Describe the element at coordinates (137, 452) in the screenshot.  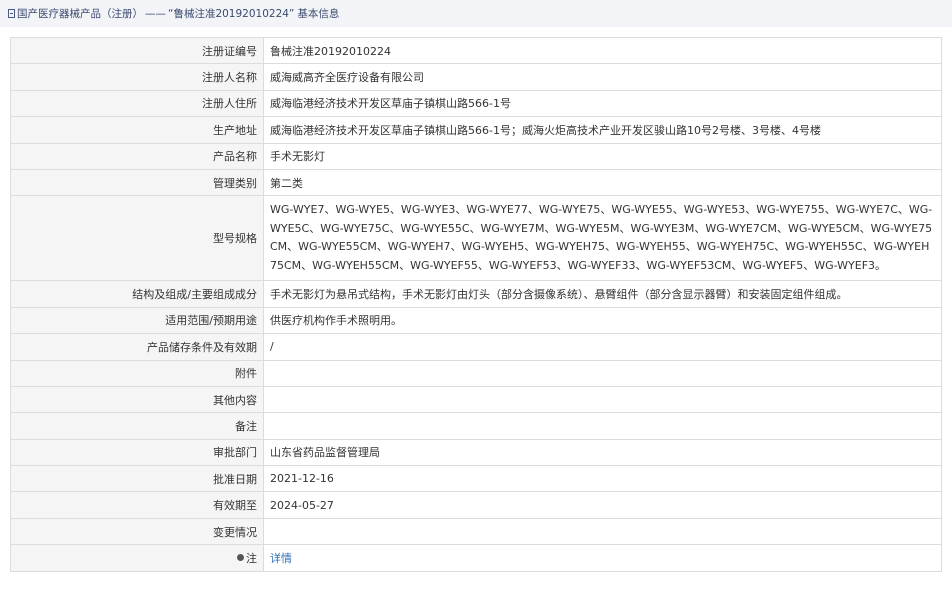
I see `row-label: 审批部门` at that location.